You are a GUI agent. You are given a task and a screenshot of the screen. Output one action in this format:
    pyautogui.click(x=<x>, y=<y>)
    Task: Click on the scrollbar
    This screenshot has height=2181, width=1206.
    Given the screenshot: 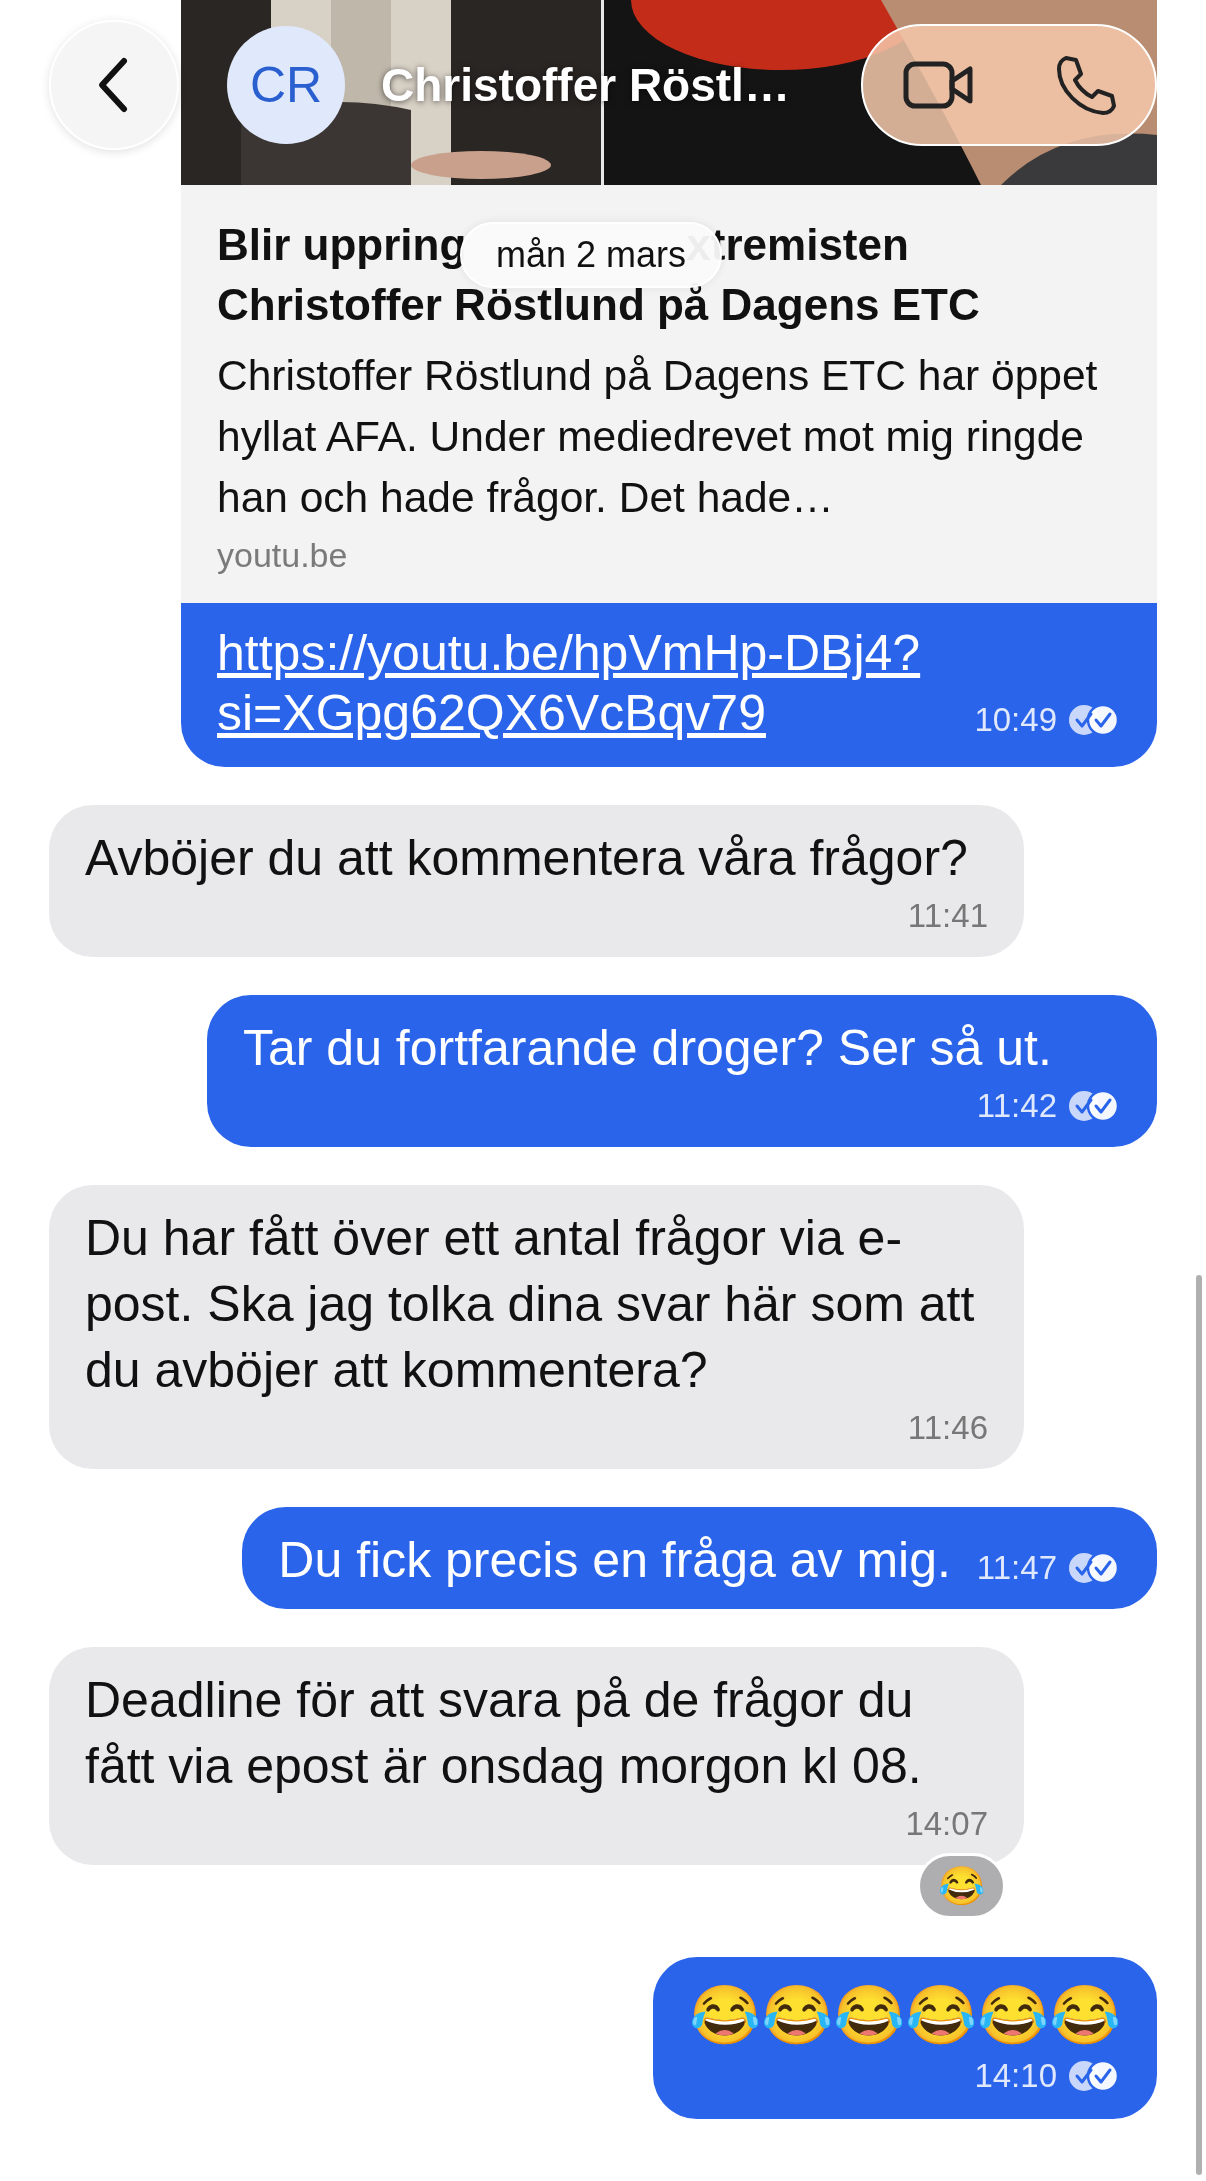 What is the action you would take?
    pyautogui.click(x=1199, y=1725)
    